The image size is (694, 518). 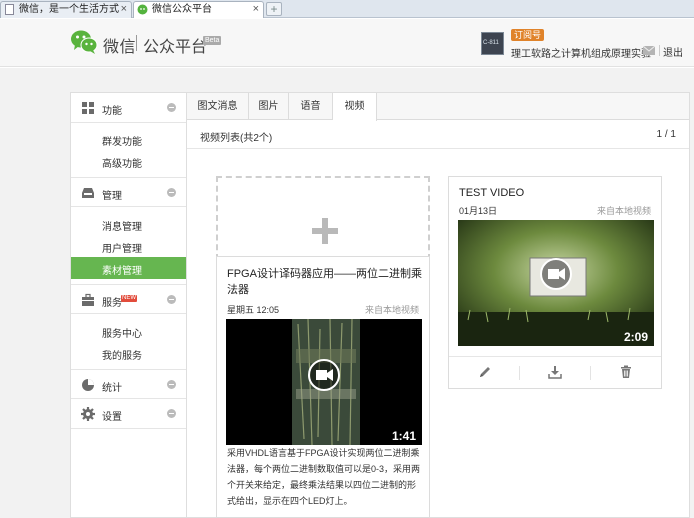 I want to click on sidebar-section-label: 服务, so click(x=112, y=303).